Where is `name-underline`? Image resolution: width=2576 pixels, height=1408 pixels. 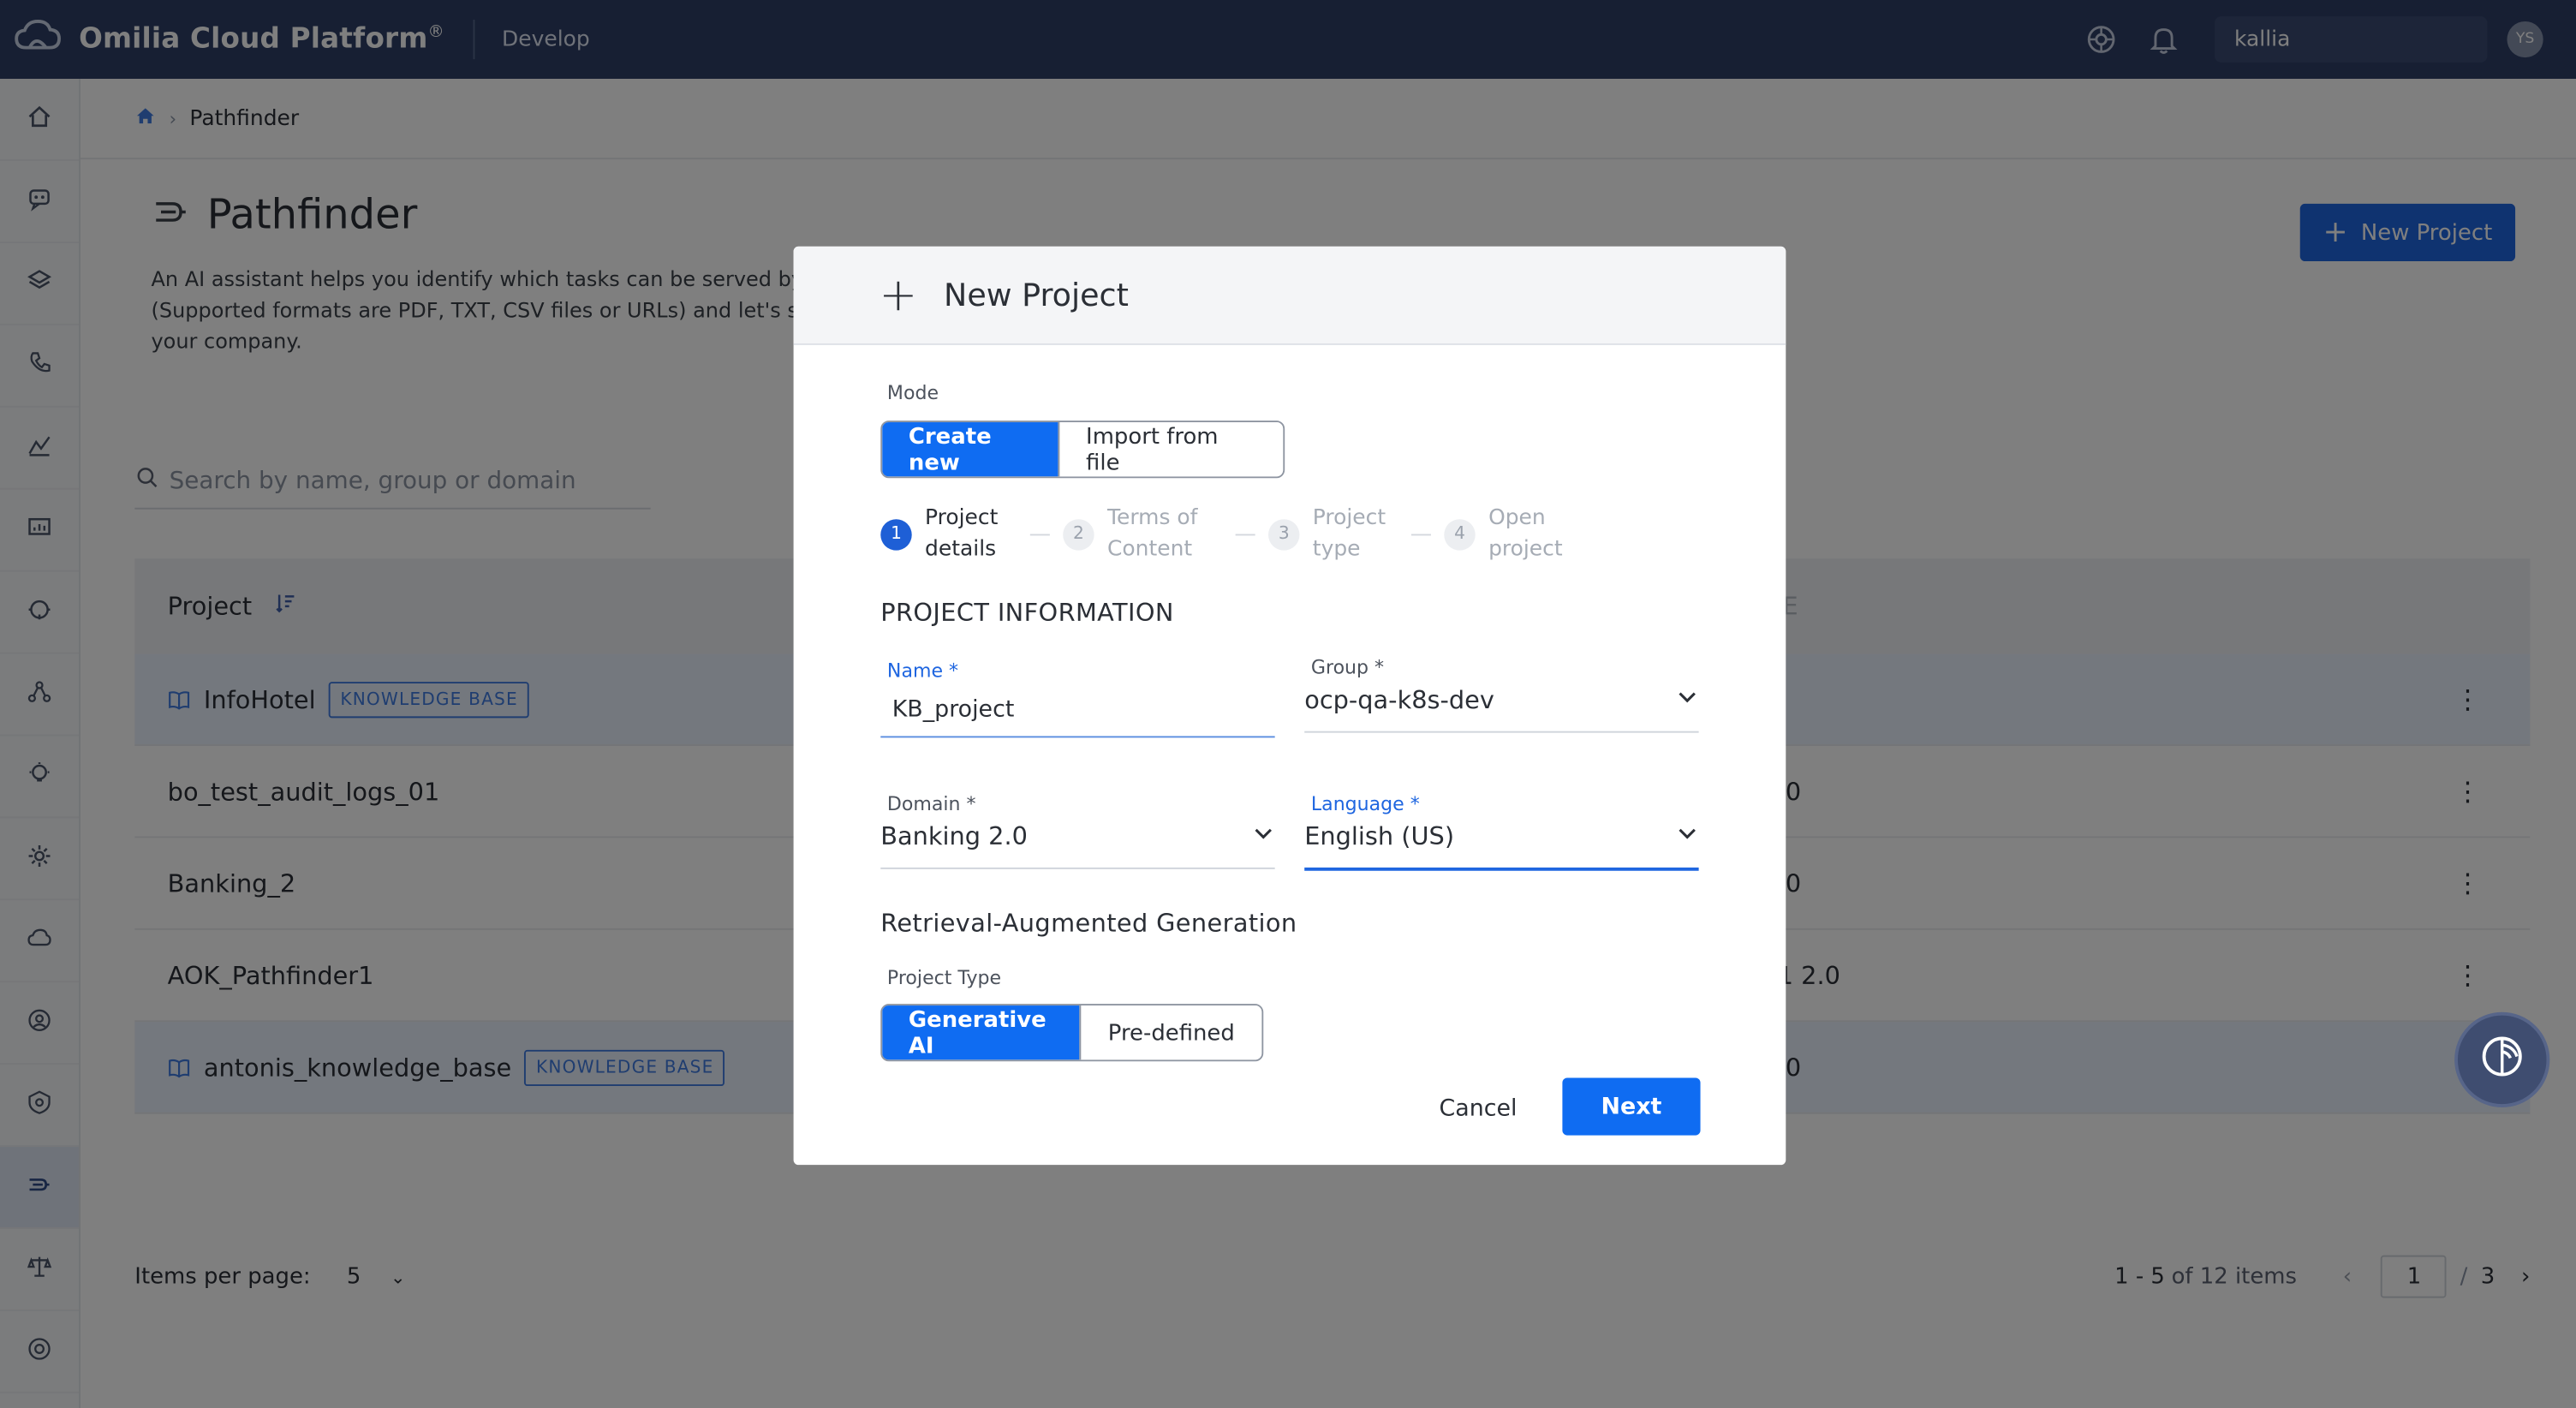
name-underline is located at coordinates (1077, 737).